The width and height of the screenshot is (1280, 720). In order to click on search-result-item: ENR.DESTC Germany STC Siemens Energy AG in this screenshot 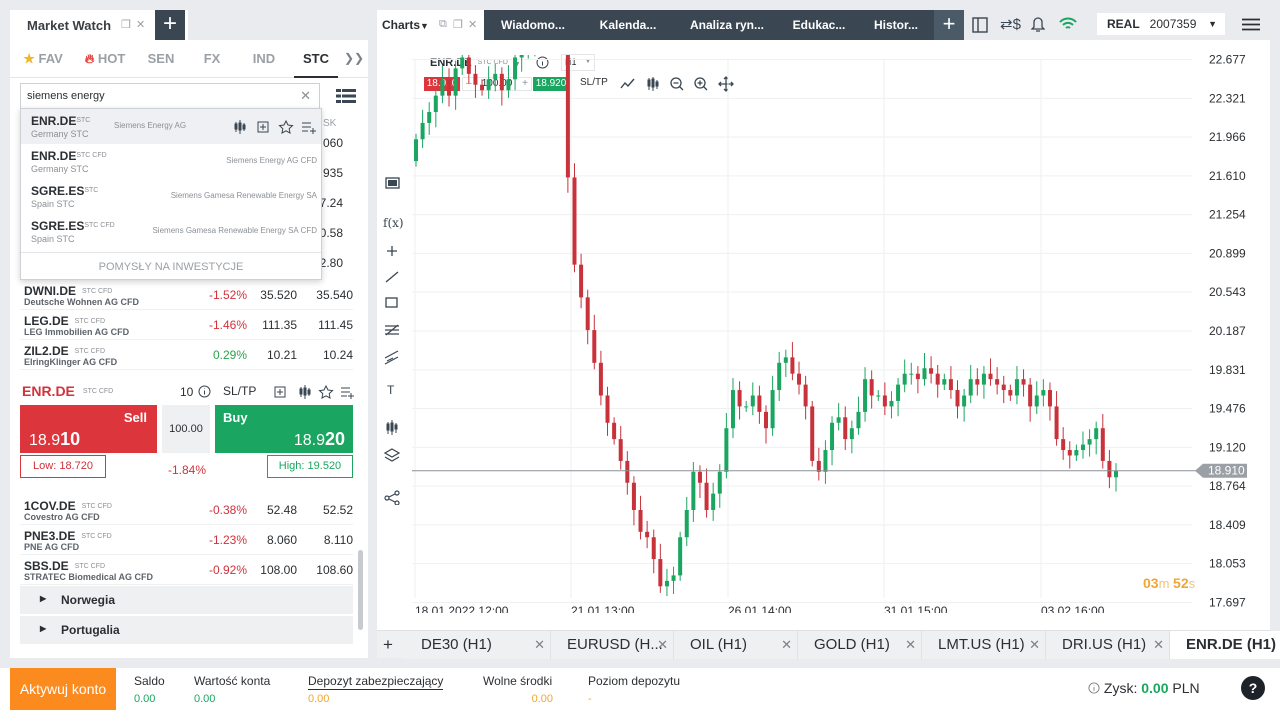, I will do `click(171, 126)`.